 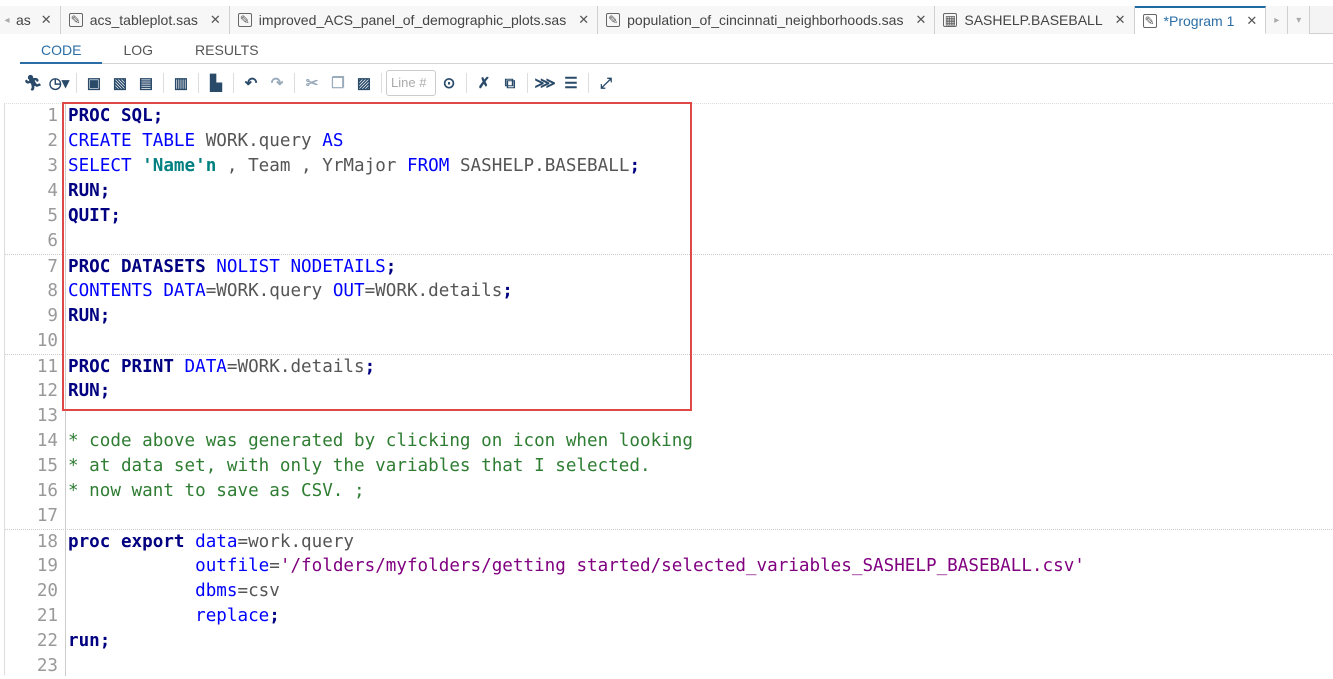 What do you see at coordinates (52, 216) in the screenshot?
I see `line-number: 5` at bounding box center [52, 216].